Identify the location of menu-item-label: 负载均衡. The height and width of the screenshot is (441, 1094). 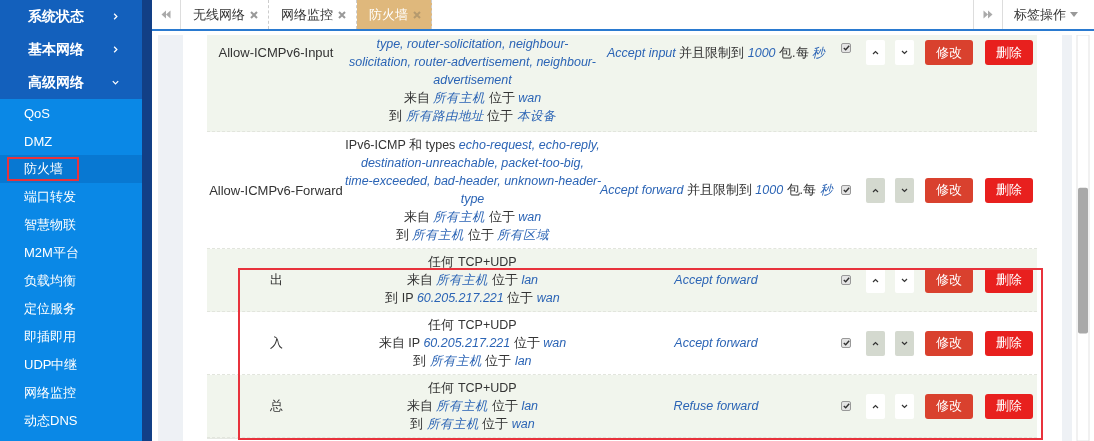
(50, 281).